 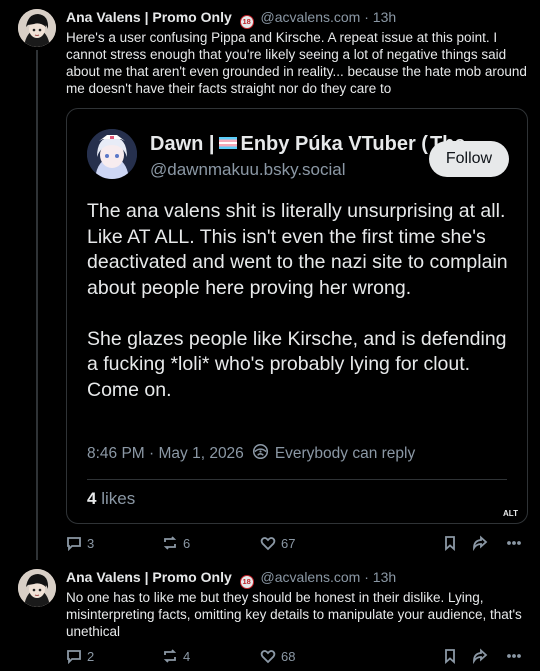 I want to click on comment-button: 2, so click(x=80, y=656).